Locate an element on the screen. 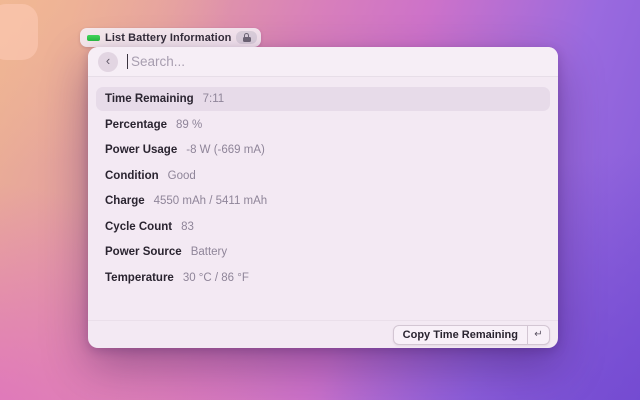 The image size is (640, 400). command-lock-badge is located at coordinates (247, 37).